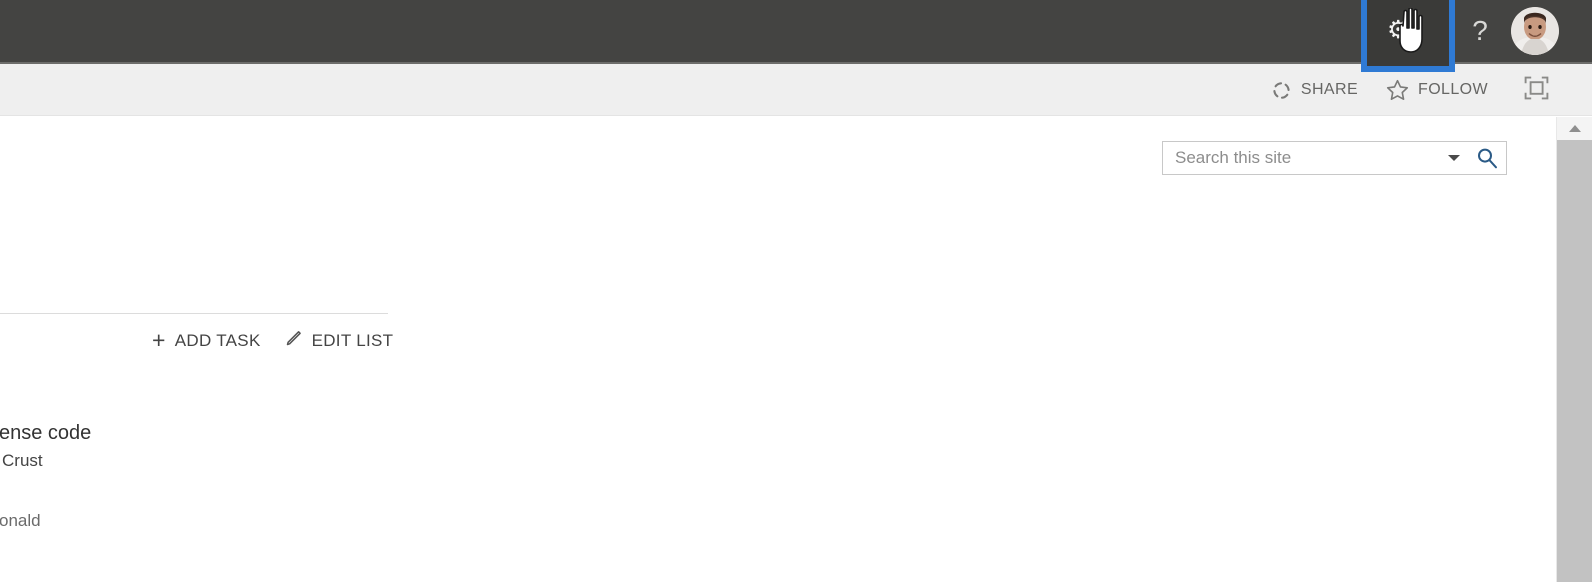 This screenshot has width=1592, height=582. I want to click on edit-list-button: EDIT LIST, so click(339, 340).